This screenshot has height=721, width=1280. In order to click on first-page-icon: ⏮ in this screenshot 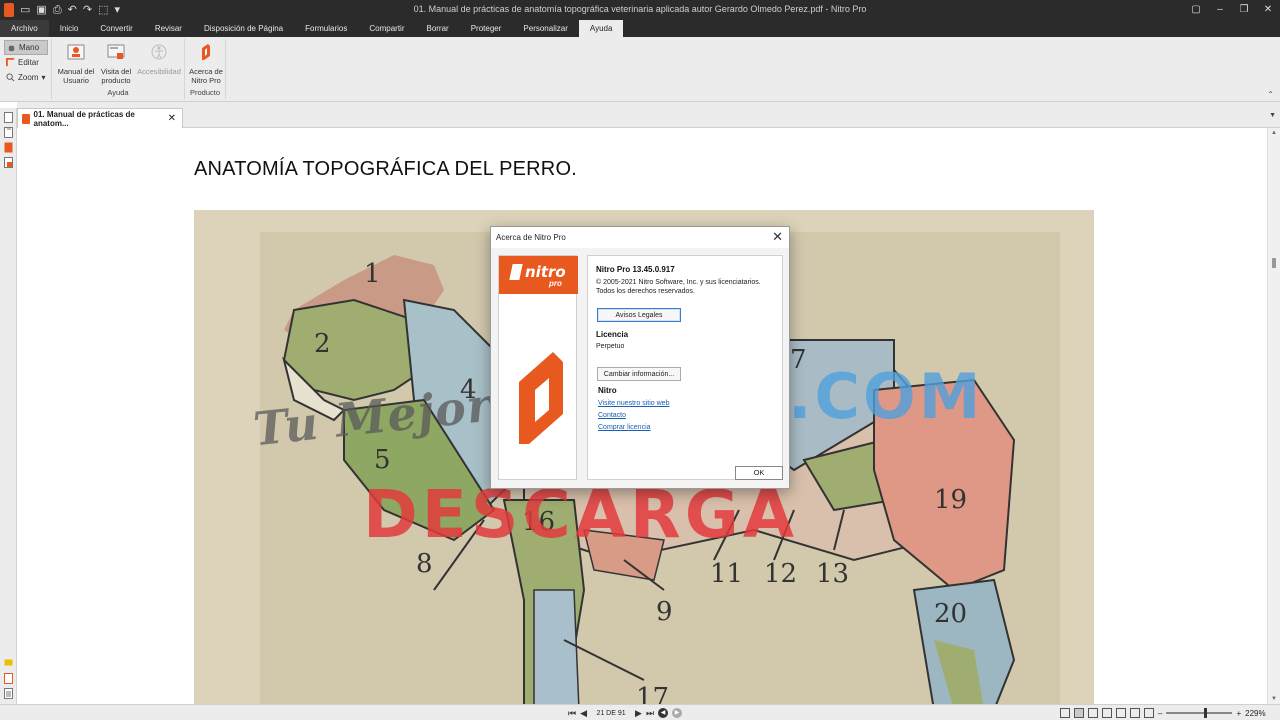, I will do `click(572, 713)`.